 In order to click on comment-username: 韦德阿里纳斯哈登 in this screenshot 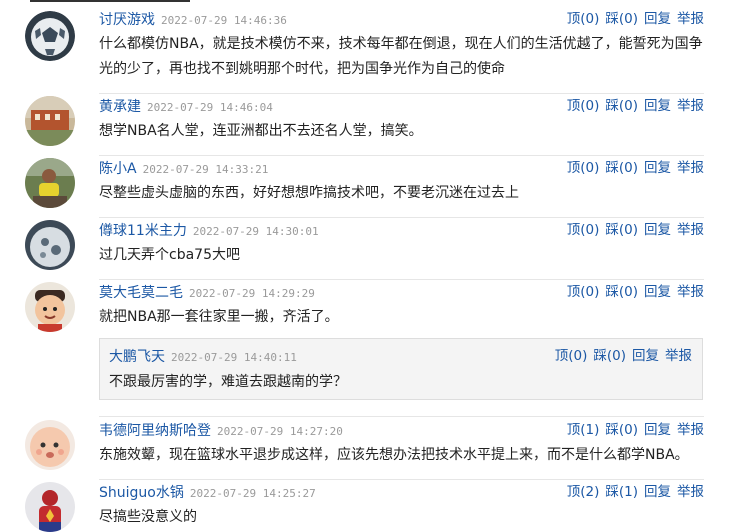, I will do `click(155, 431)`.